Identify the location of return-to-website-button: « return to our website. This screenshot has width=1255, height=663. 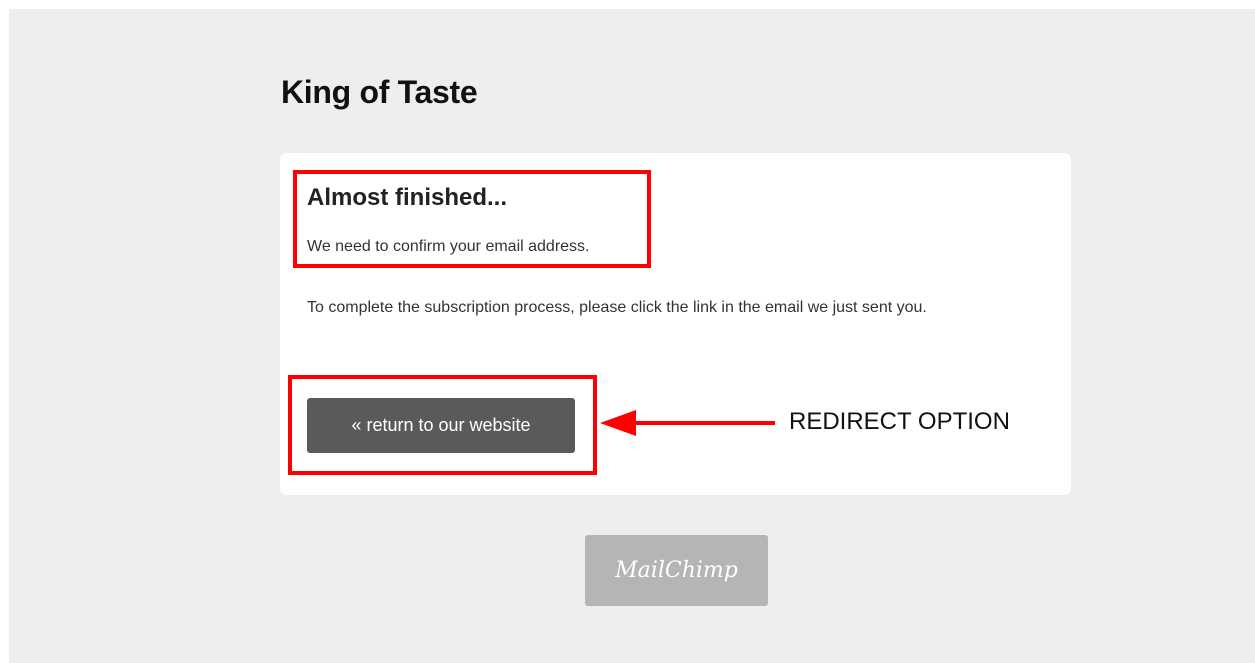
(441, 425).